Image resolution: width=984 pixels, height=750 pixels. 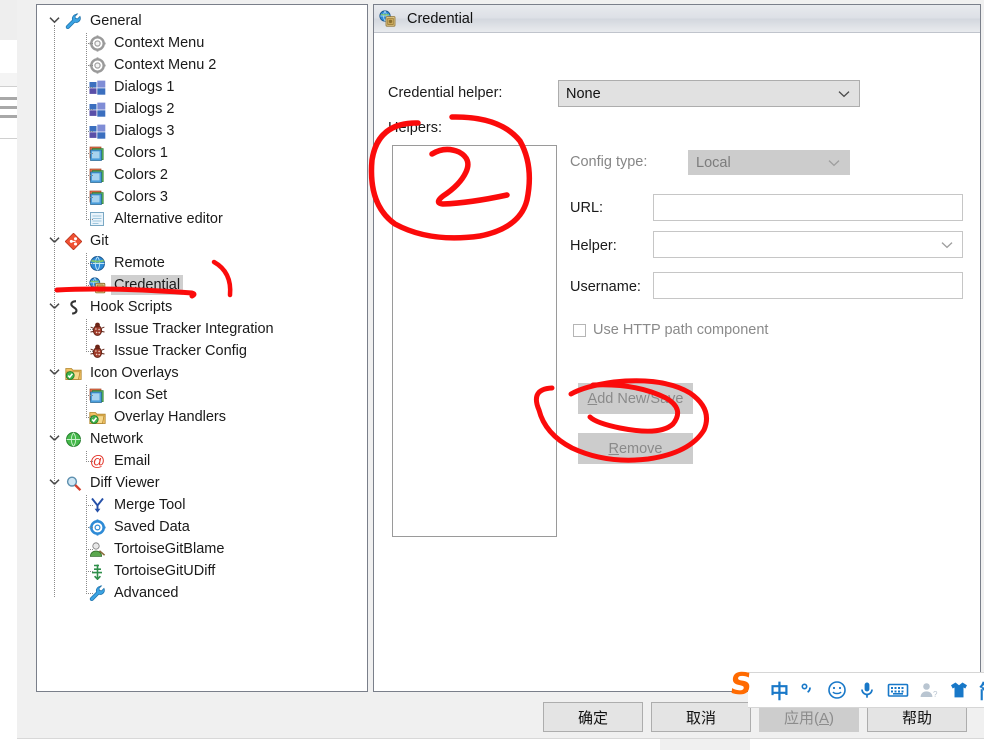 I want to click on url-input, so click(x=808, y=207).